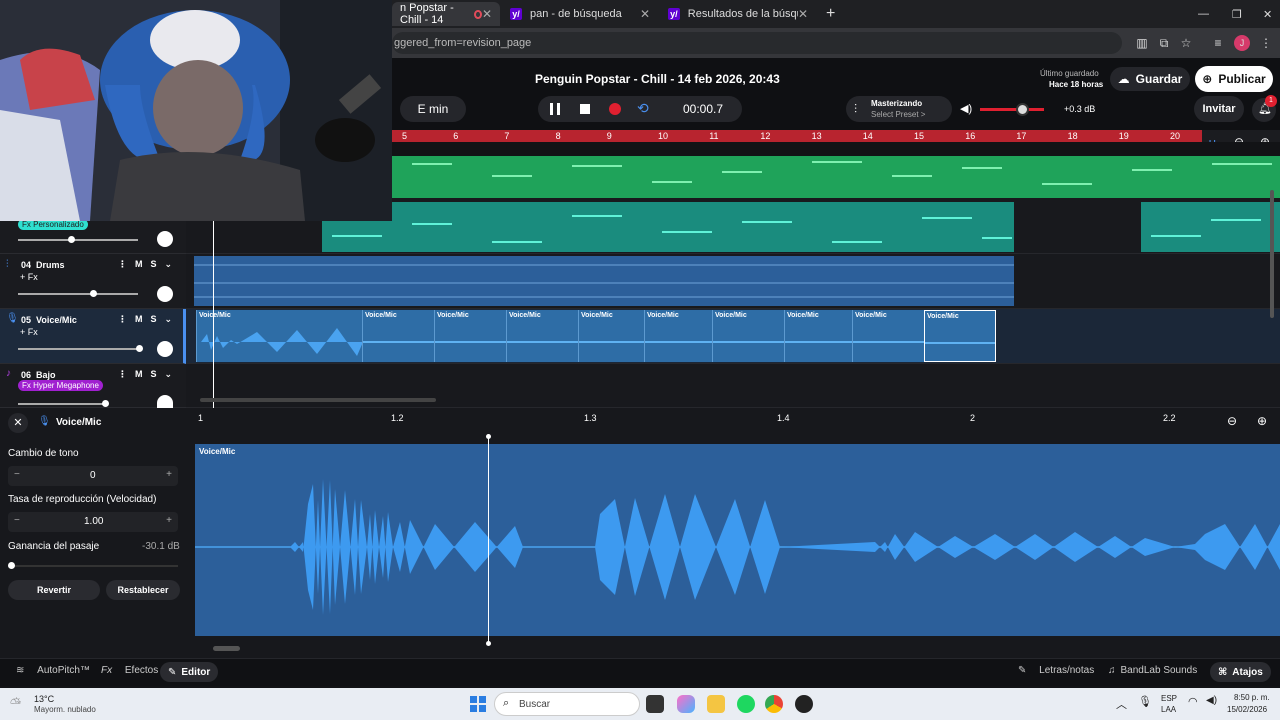 This screenshot has width=1280, height=720. What do you see at coordinates (746, 704) in the screenshot?
I see `spotify-icon` at bounding box center [746, 704].